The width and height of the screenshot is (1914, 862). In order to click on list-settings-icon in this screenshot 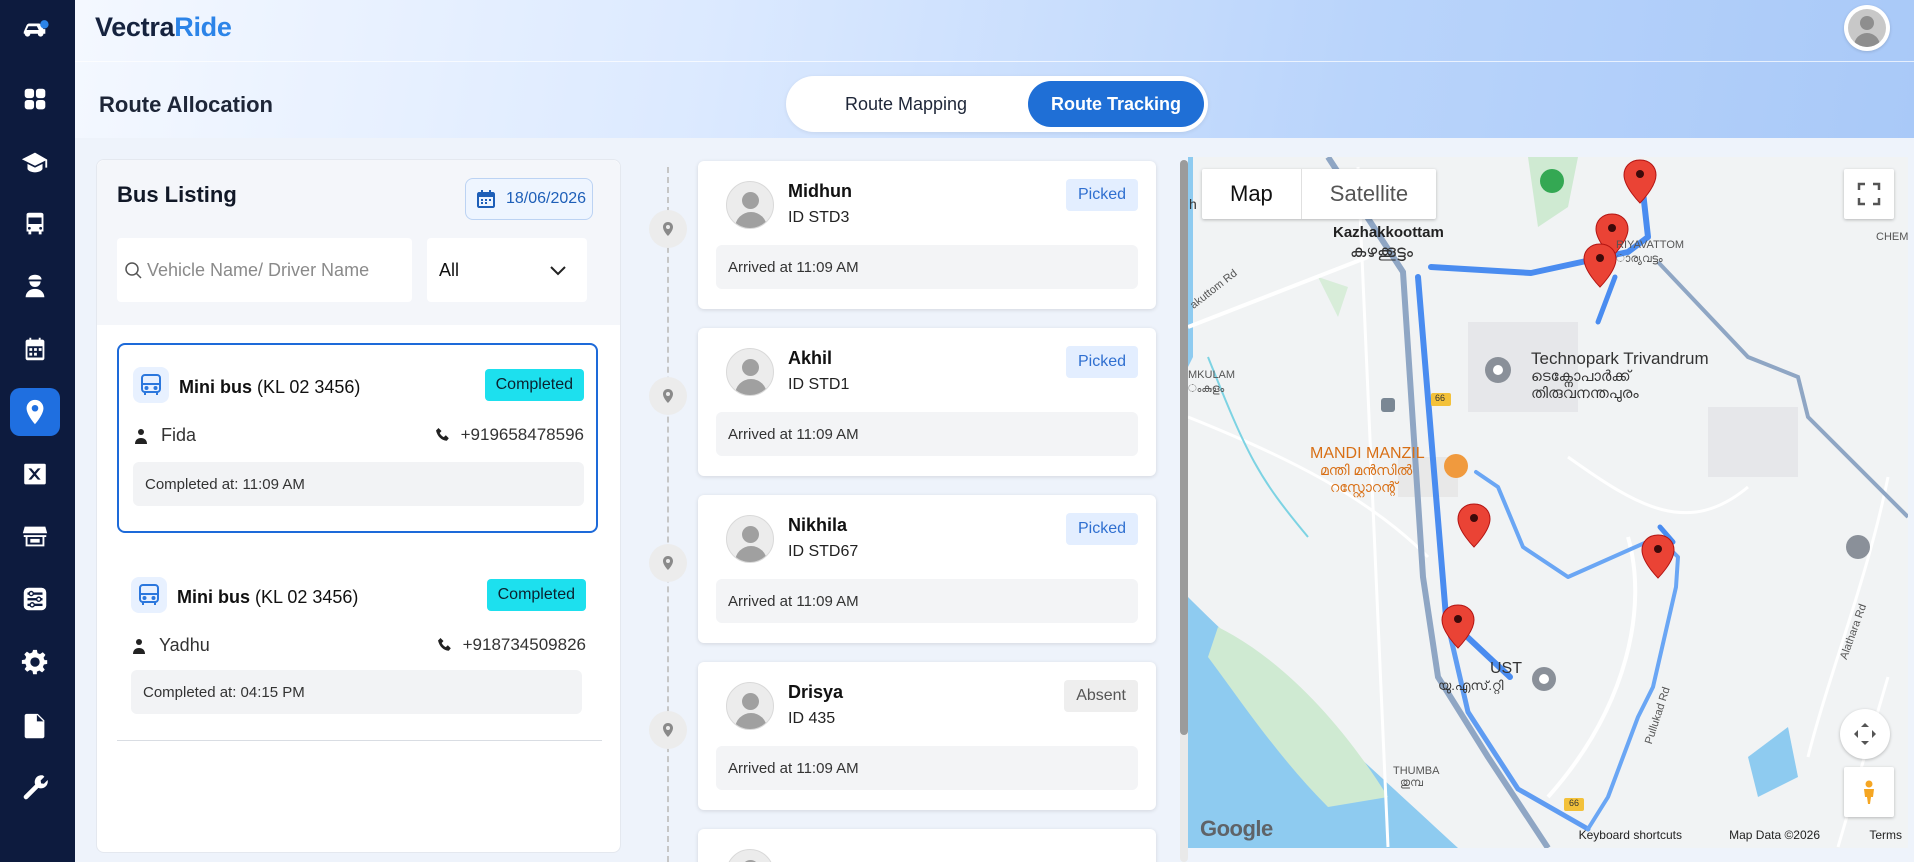, I will do `click(35, 599)`.